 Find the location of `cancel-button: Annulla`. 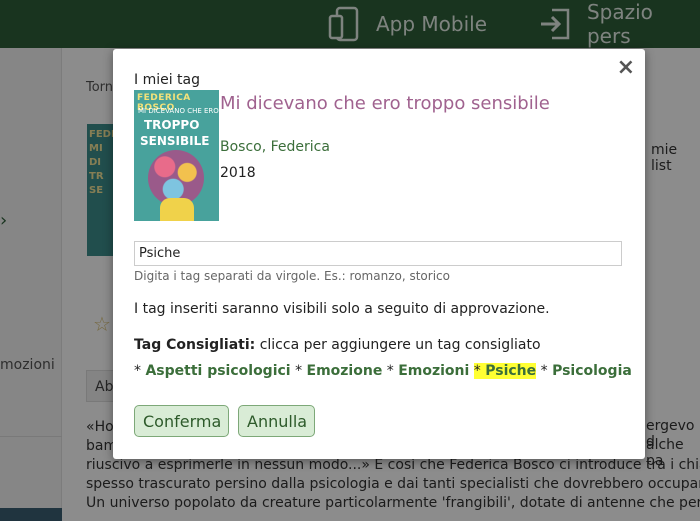

cancel-button: Annulla is located at coordinates (276, 421).